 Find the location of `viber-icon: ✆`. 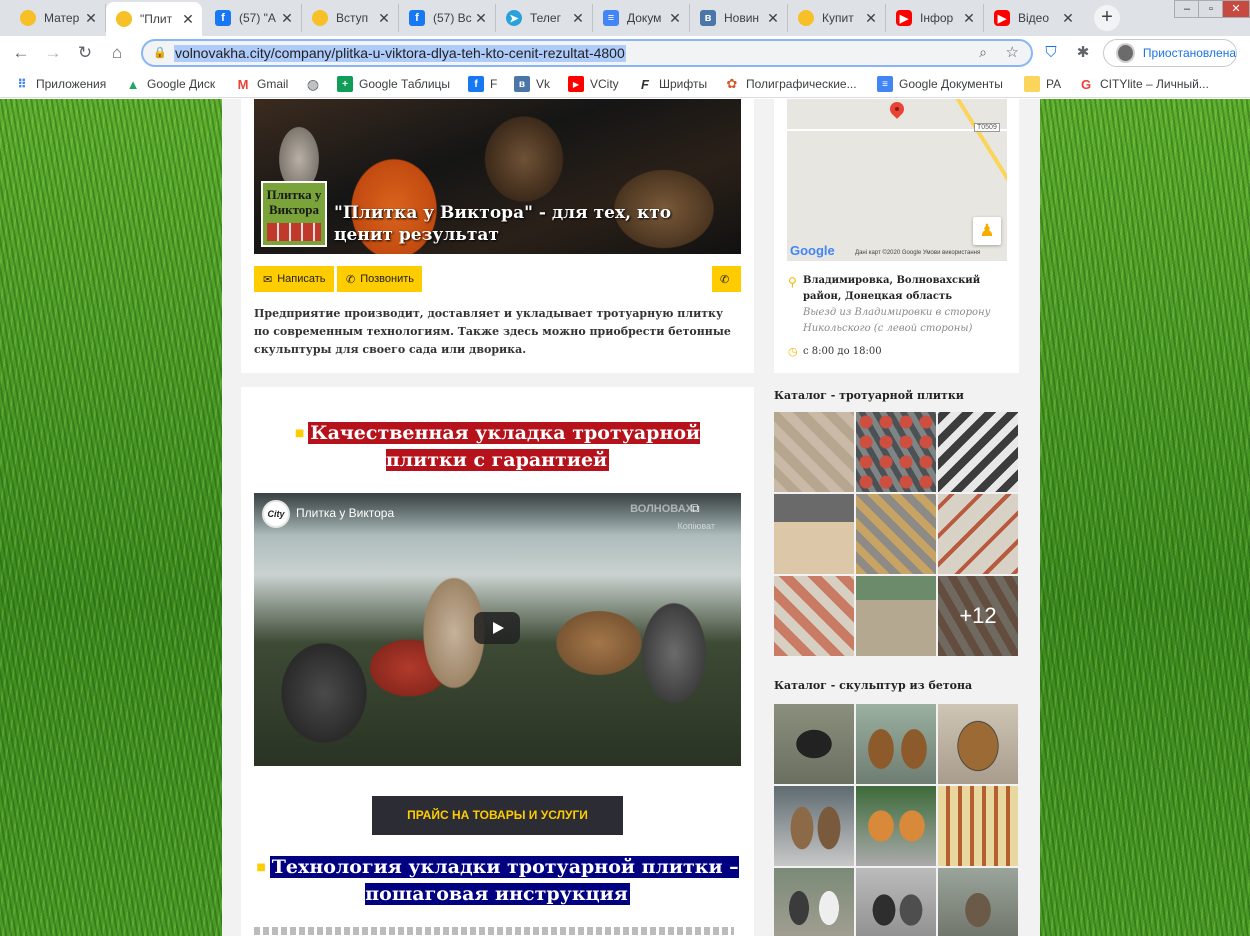

viber-icon: ✆ is located at coordinates (725, 279).